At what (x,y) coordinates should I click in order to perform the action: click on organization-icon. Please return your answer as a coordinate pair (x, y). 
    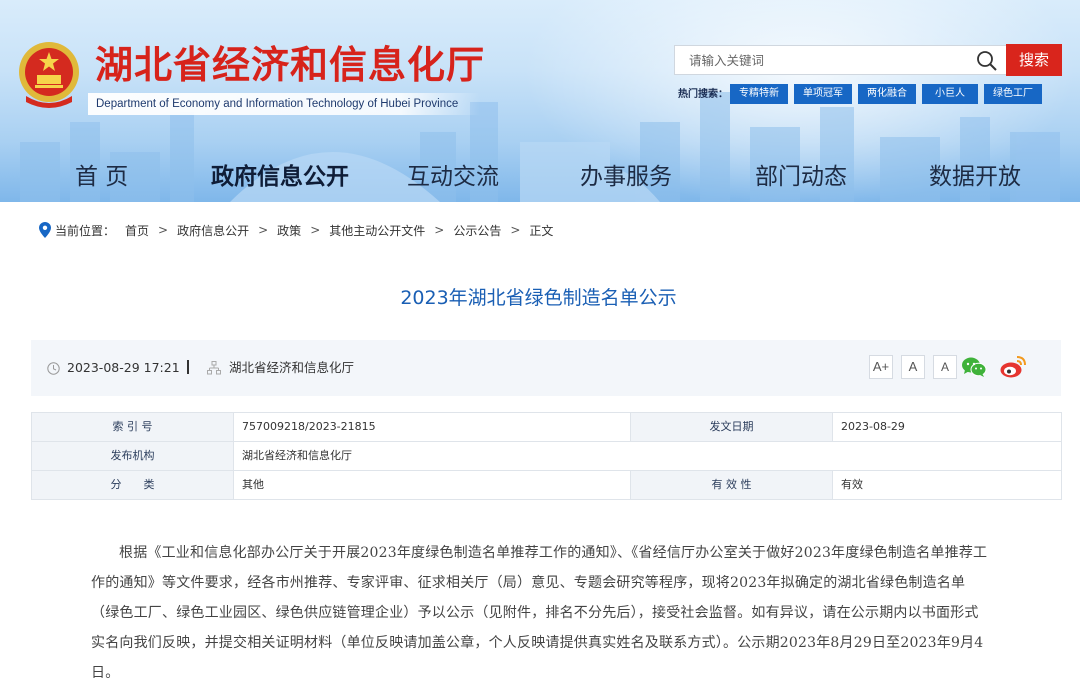
    Looking at the image, I should click on (214, 368).